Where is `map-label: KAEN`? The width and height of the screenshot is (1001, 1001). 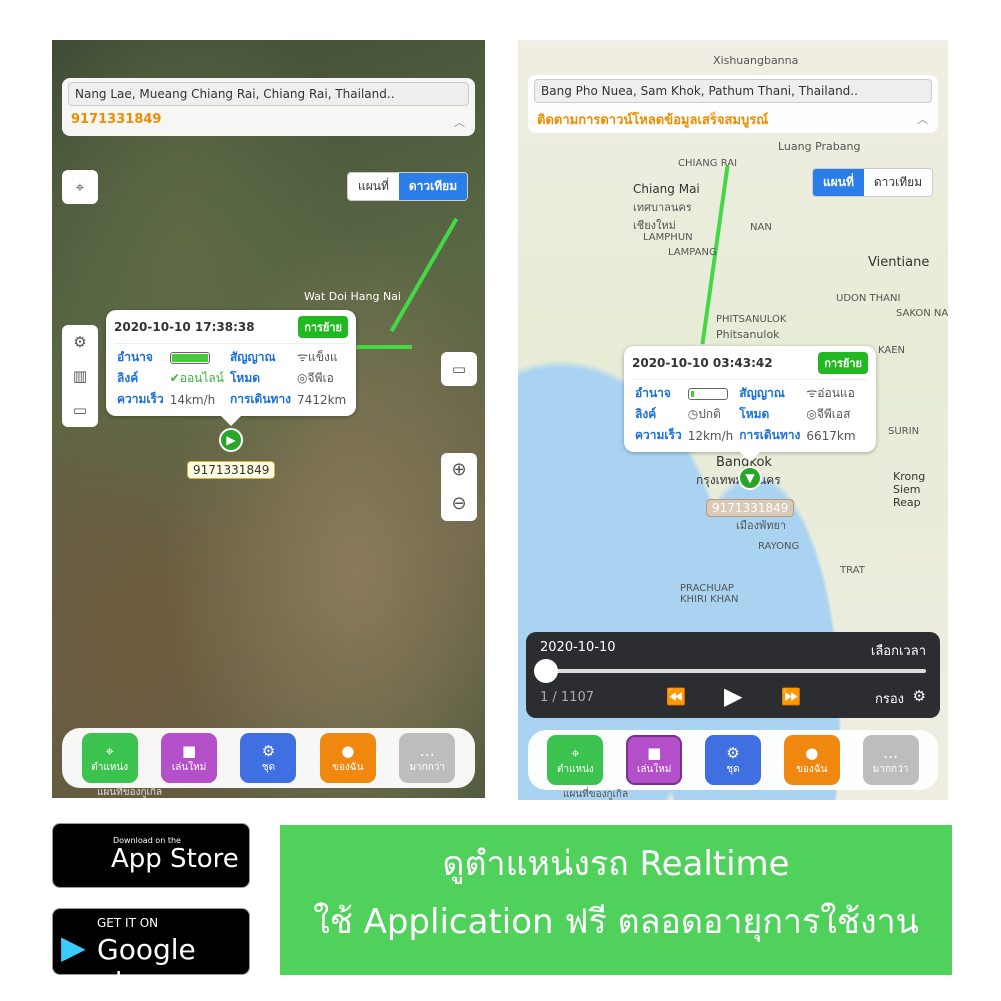 map-label: KAEN is located at coordinates (892, 350).